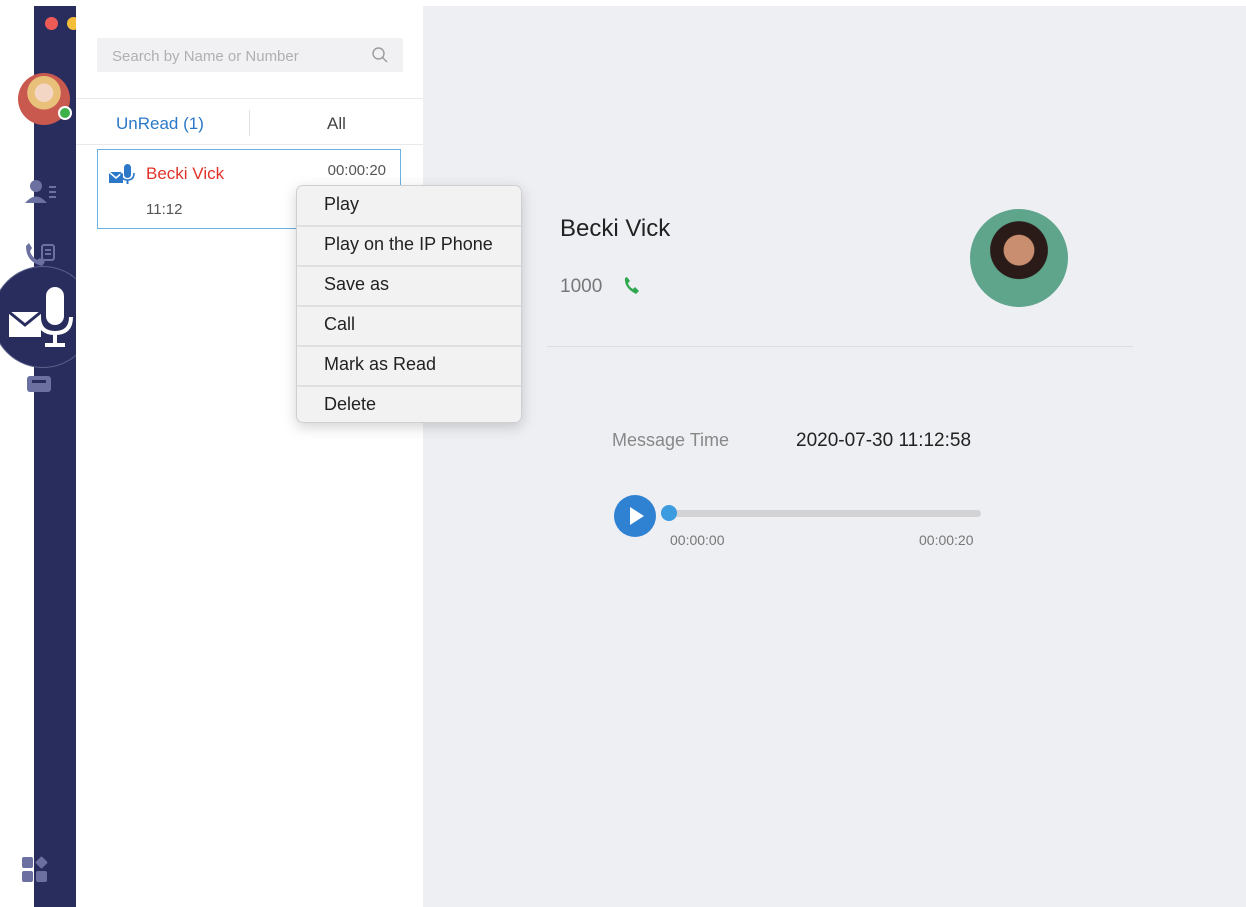  I want to click on message-time-label: Message Time, so click(671, 440).